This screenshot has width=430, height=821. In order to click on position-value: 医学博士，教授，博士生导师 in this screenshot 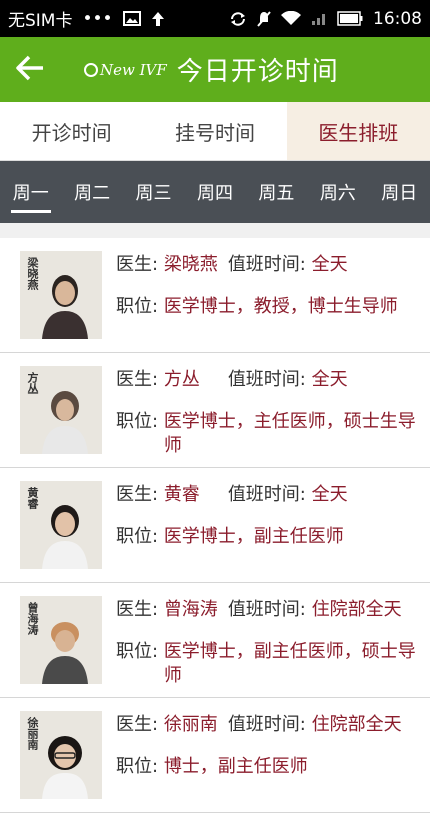, I will do `click(280, 306)`.